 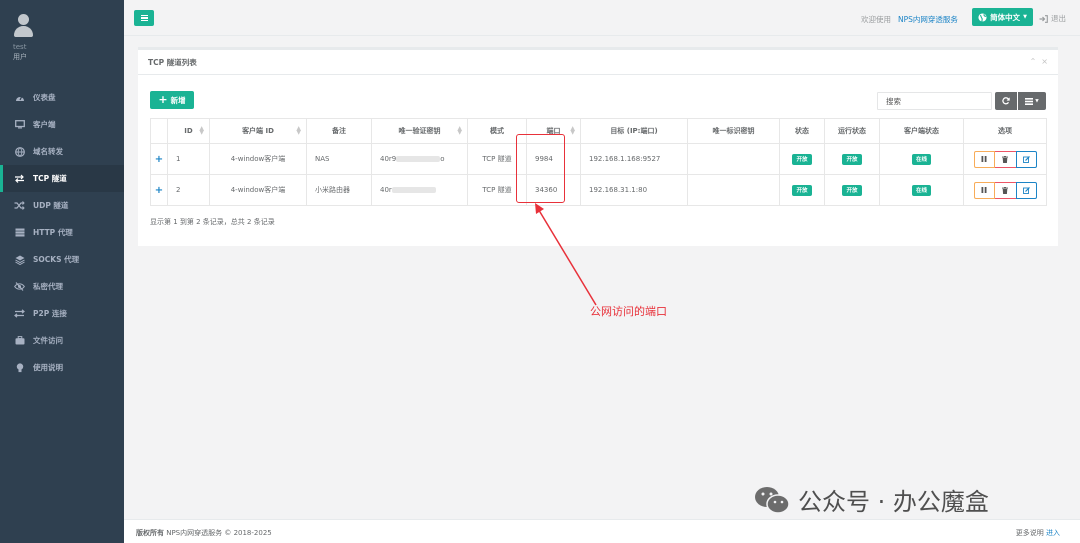 I want to click on user-role: 用户, so click(x=20, y=57).